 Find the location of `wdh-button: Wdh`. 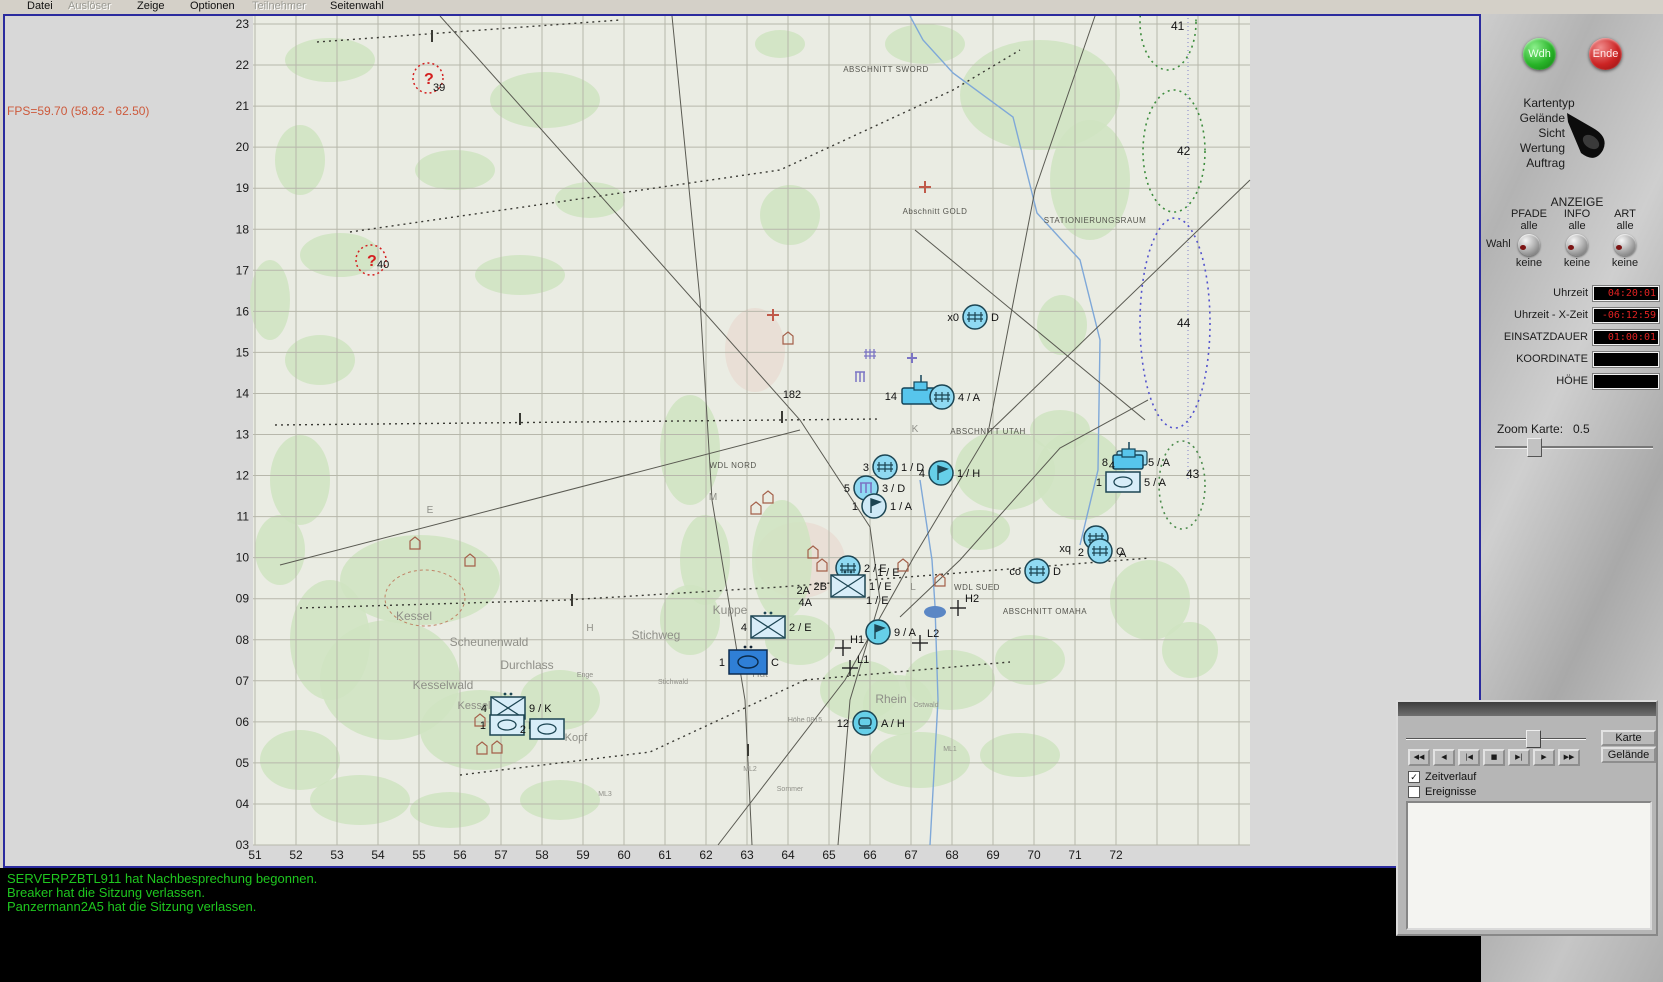

wdh-button: Wdh is located at coordinates (1539, 54).